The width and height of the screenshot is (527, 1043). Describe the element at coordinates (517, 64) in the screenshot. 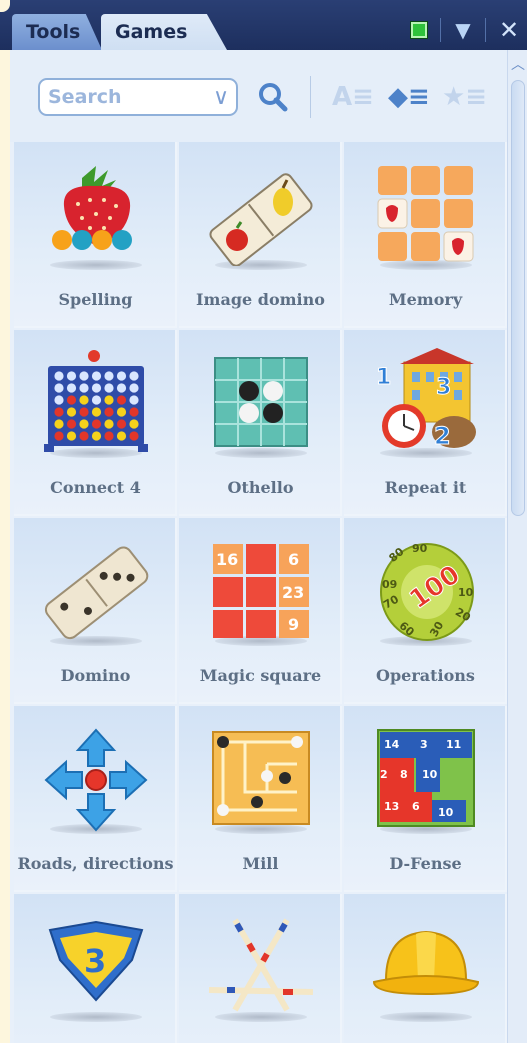

I see `scroll-up-icon: ︿` at that location.